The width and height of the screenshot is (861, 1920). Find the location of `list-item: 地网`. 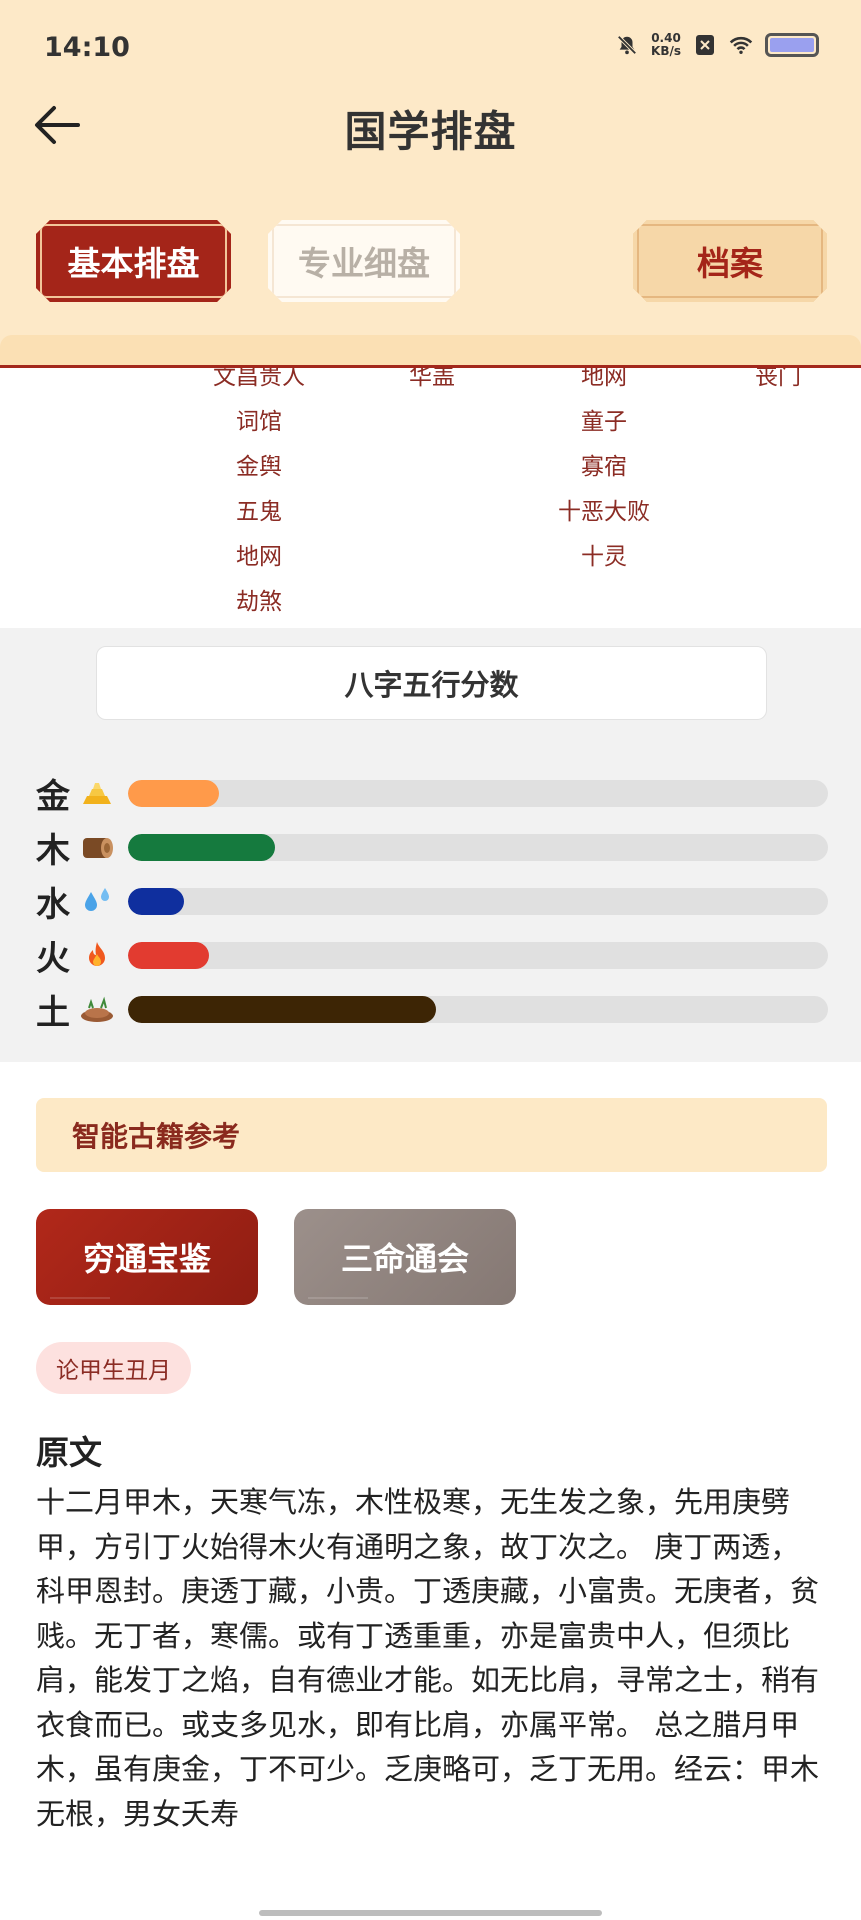

list-item: 地网 is located at coordinates (259, 557).